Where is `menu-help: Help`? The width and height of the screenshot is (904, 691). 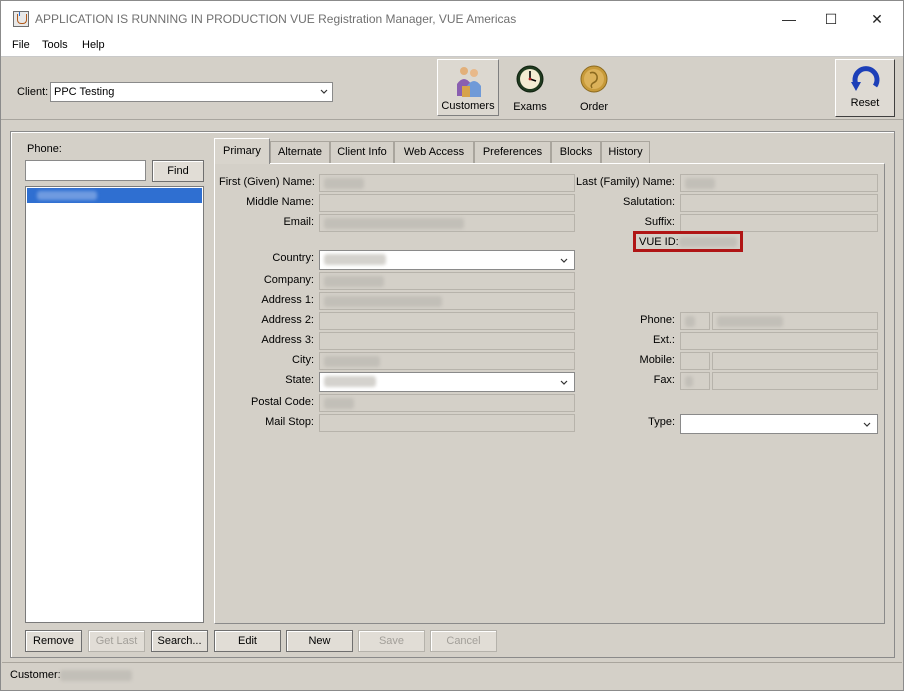
menu-help: Help is located at coordinates (93, 45).